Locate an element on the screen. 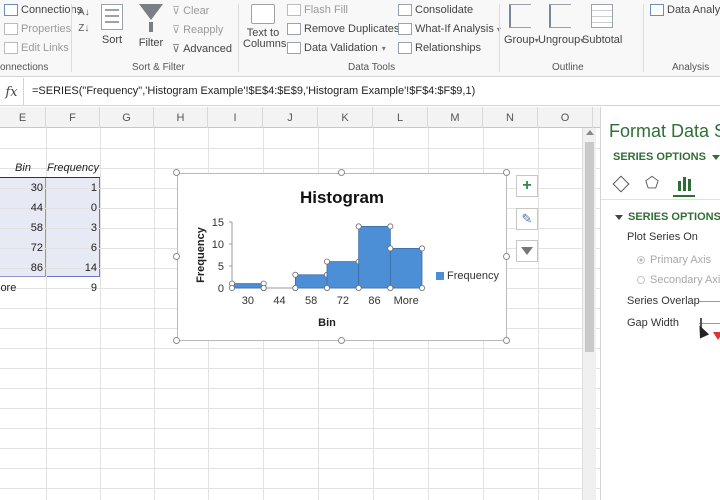 The image size is (720, 500). group-button: Group▾ is located at coordinates (521, 25).